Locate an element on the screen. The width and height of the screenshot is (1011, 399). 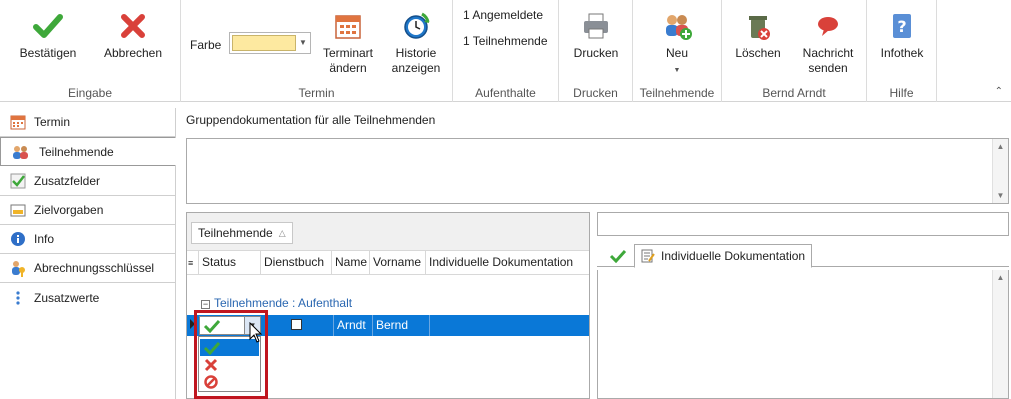
ribbon-group-hilfe: ? Infothek Hilfe is located at coordinates (902, 51).